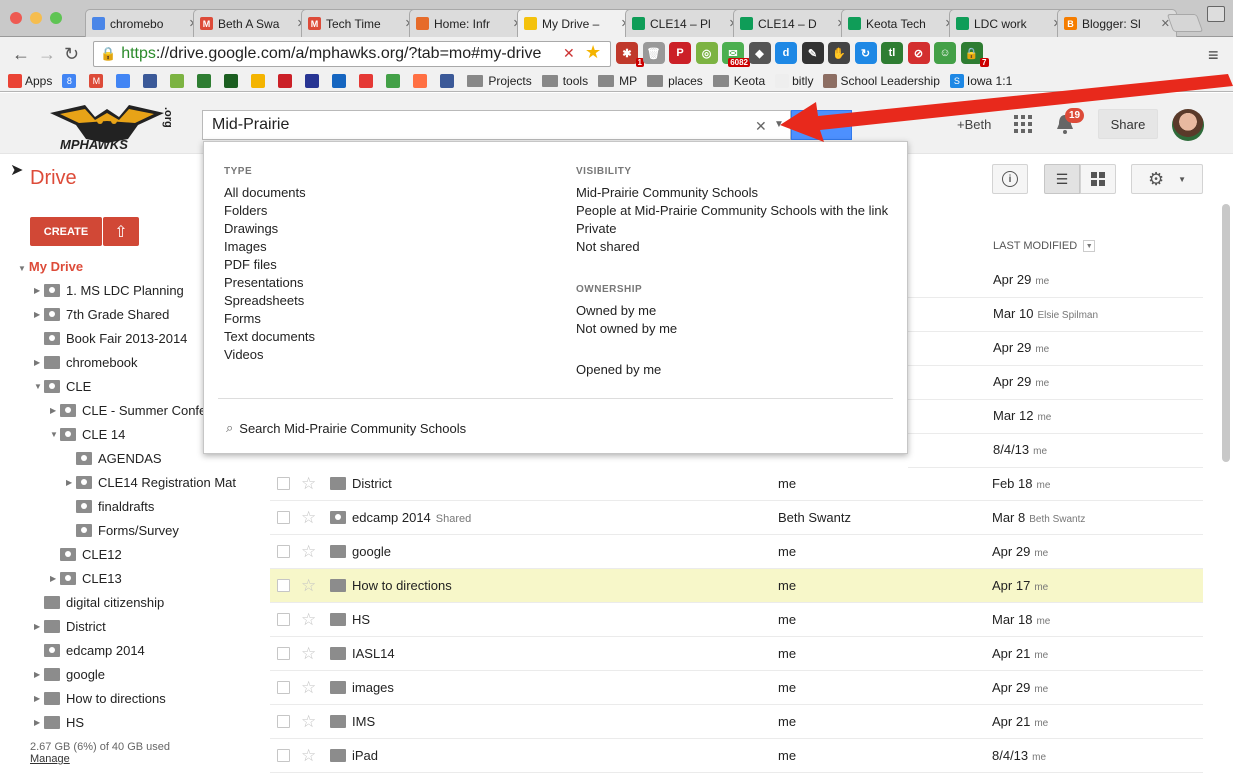 The height and width of the screenshot is (774, 1233). Describe the element at coordinates (50, 759) in the screenshot. I see `manage-storage-link: Manage` at that location.